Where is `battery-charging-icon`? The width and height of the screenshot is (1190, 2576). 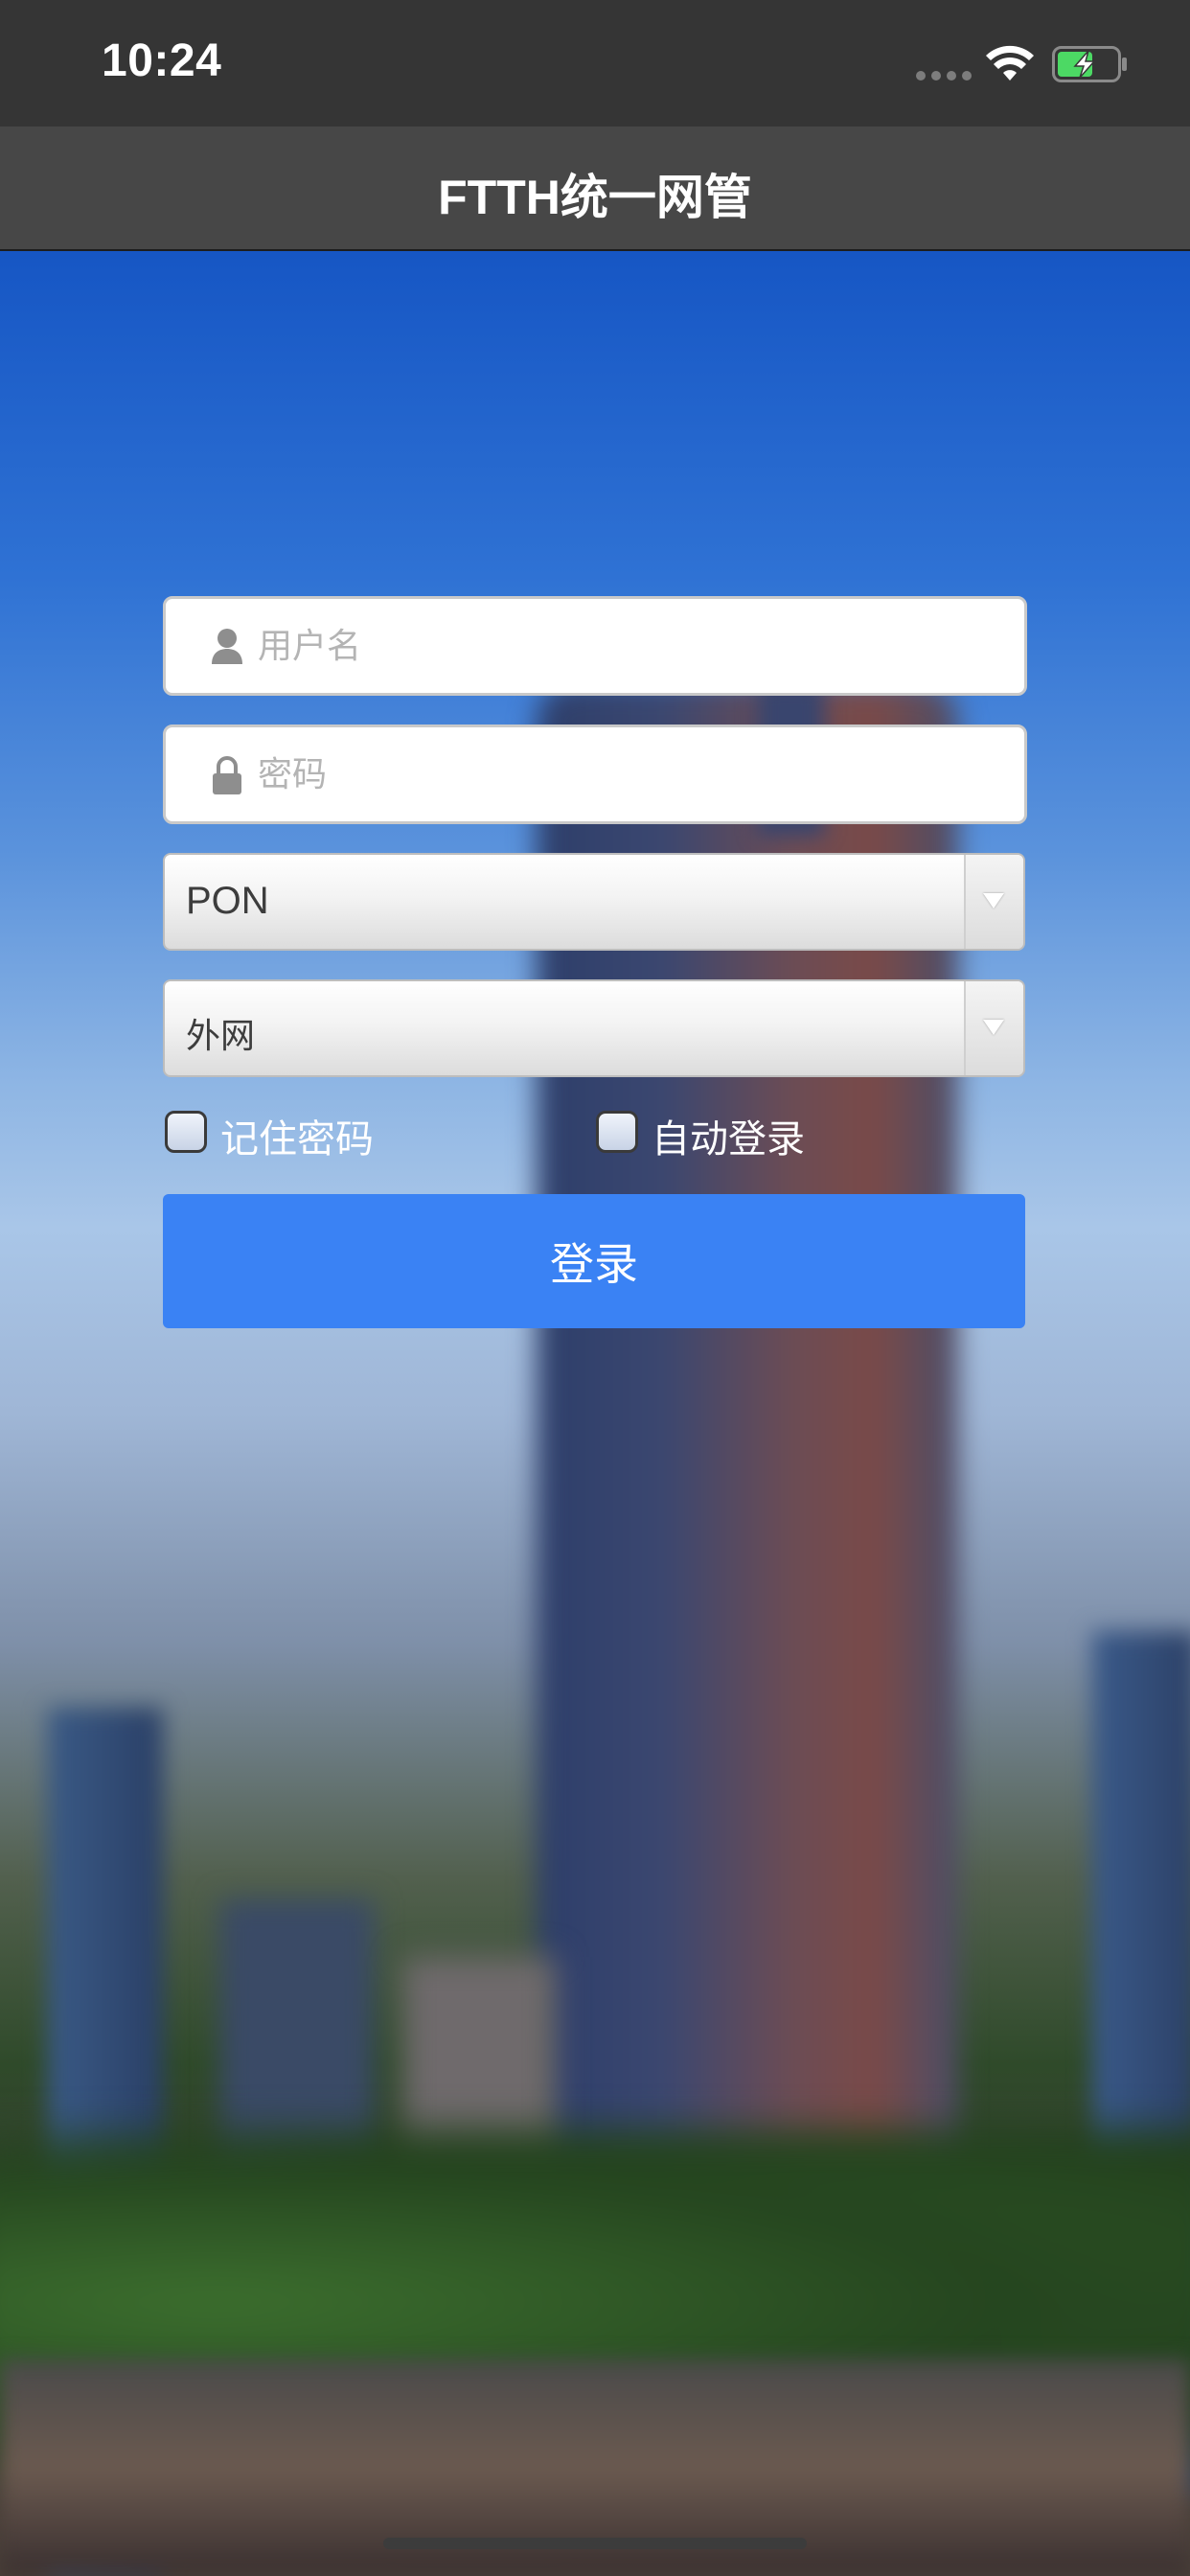
battery-charging-icon is located at coordinates (1090, 64).